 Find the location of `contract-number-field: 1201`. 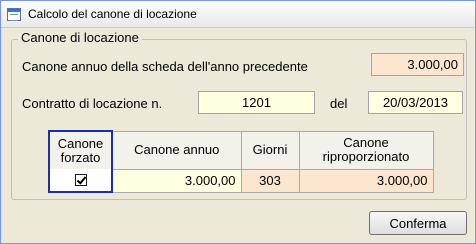

contract-number-field: 1201 is located at coordinates (256, 102).